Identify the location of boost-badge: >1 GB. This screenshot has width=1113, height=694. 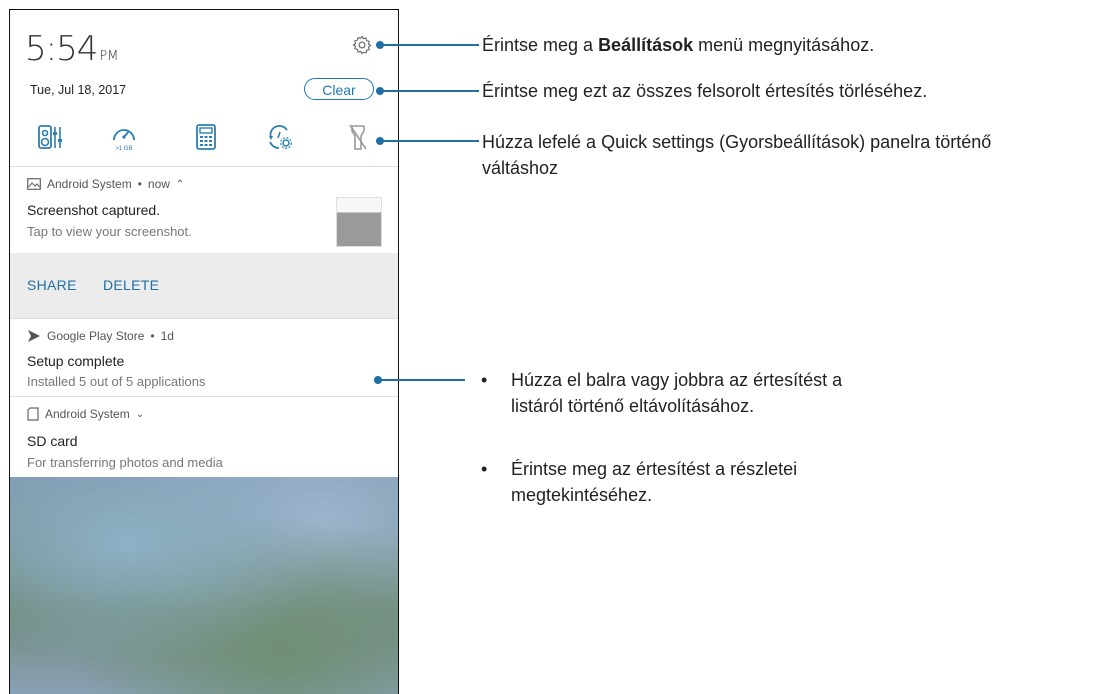
(123, 149).